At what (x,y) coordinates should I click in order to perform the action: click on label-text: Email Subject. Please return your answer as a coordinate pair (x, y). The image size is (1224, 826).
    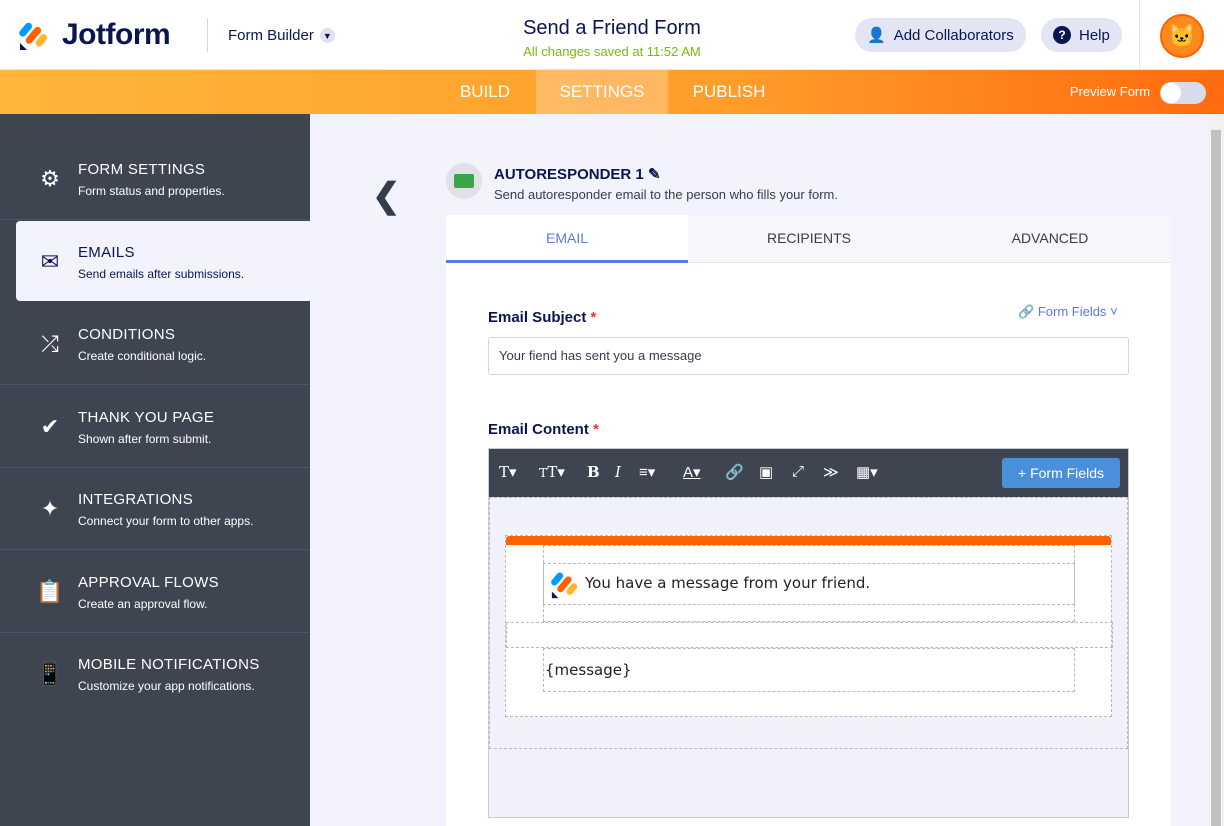
    Looking at the image, I should click on (537, 317).